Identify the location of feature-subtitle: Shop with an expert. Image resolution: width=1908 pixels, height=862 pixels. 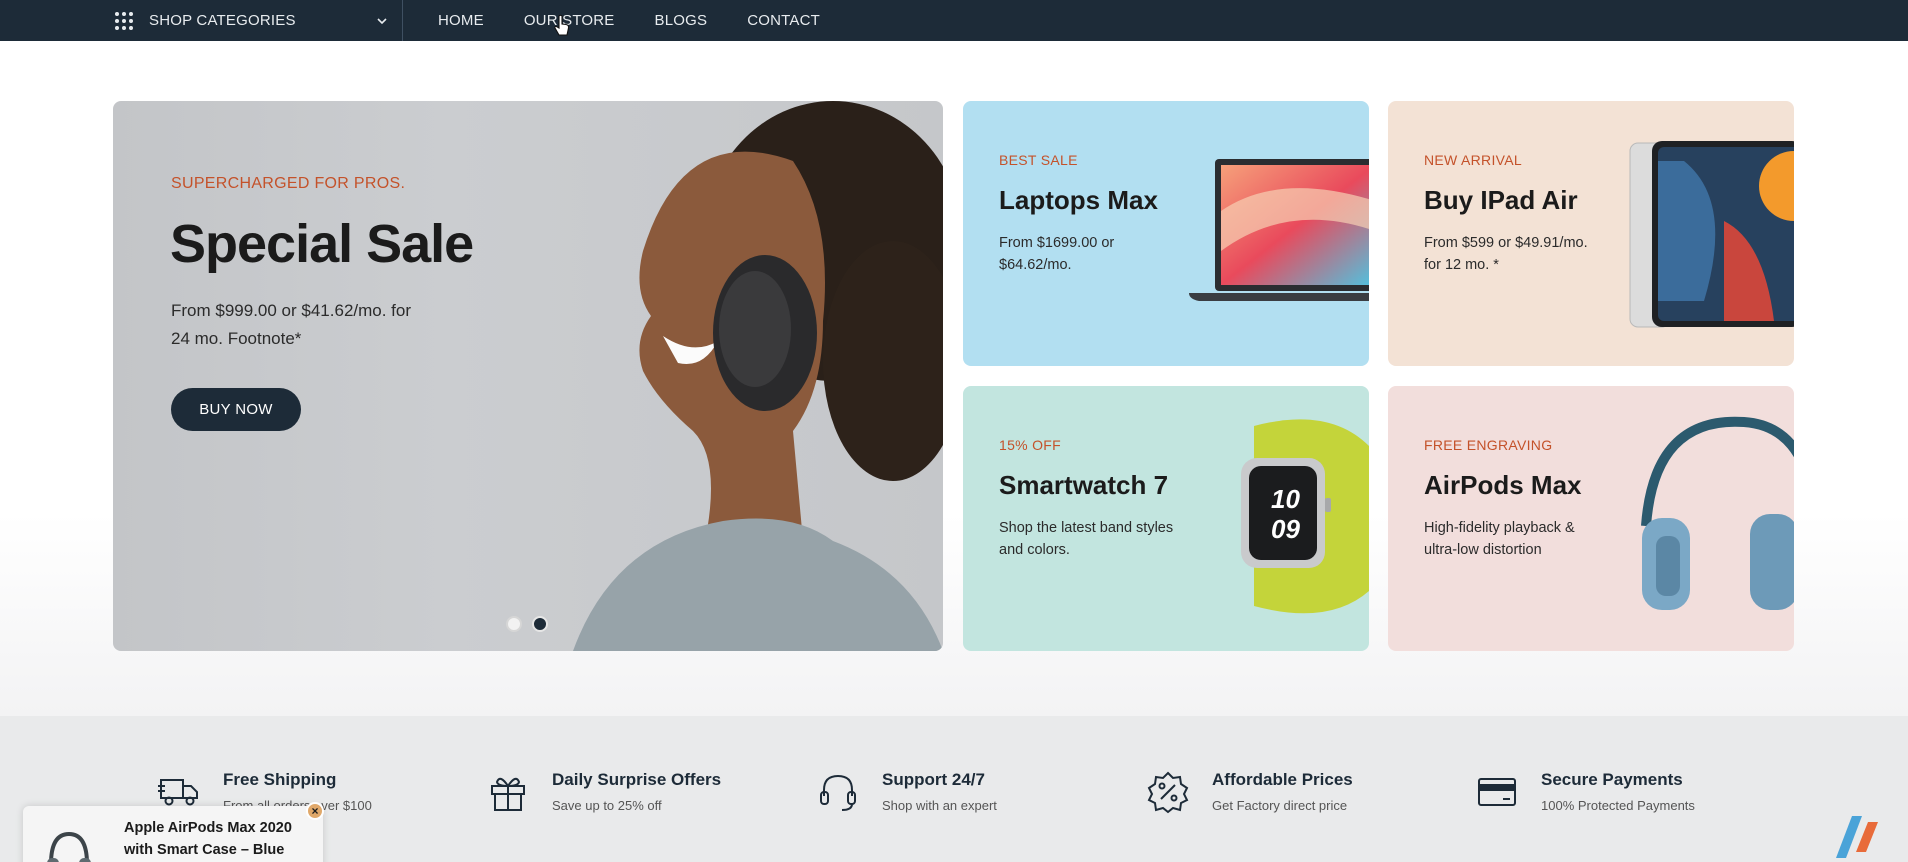
(939, 805).